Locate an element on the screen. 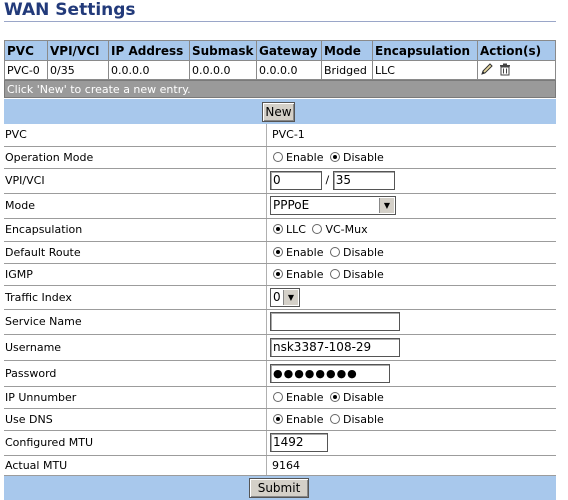 Image resolution: width=568 pixels, height=500 pixels. row-ip-unnumber: IP Unnumber Enable Disable is located at coordinates (280, 398).